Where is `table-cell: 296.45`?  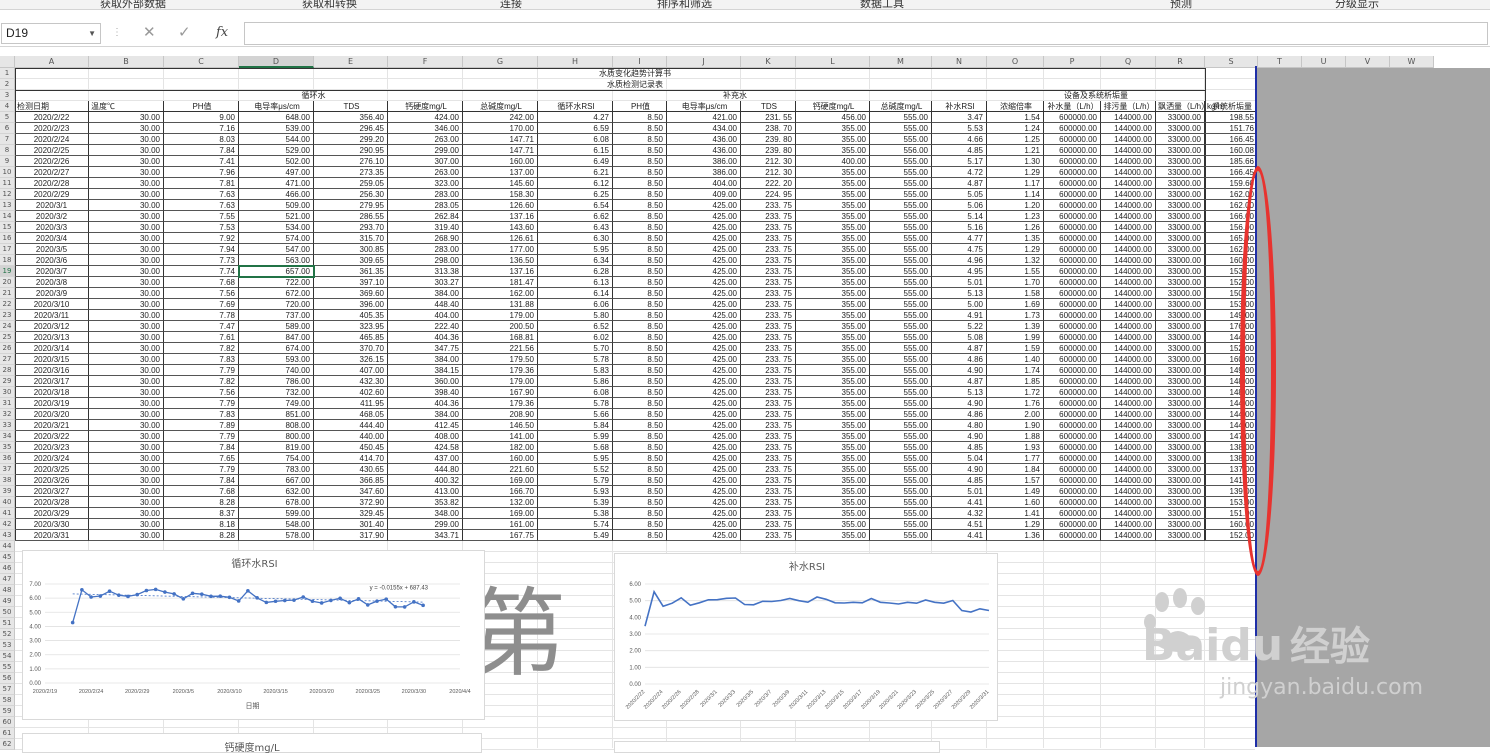
table-cell: 296.45 is located at coordinates (351, 128).